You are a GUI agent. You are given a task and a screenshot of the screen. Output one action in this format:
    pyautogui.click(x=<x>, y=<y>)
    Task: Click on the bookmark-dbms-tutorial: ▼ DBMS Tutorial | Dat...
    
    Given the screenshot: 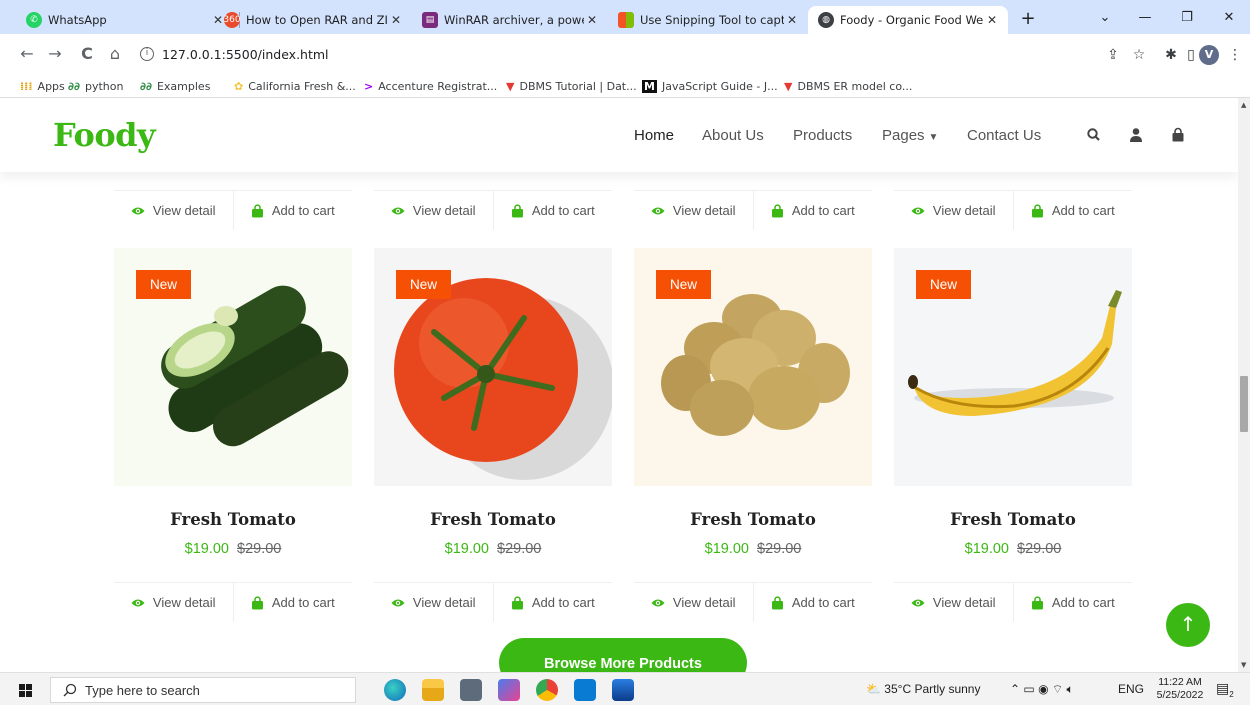 What is the action you would take?
    pyautogui.click(x=571, y=86)
    